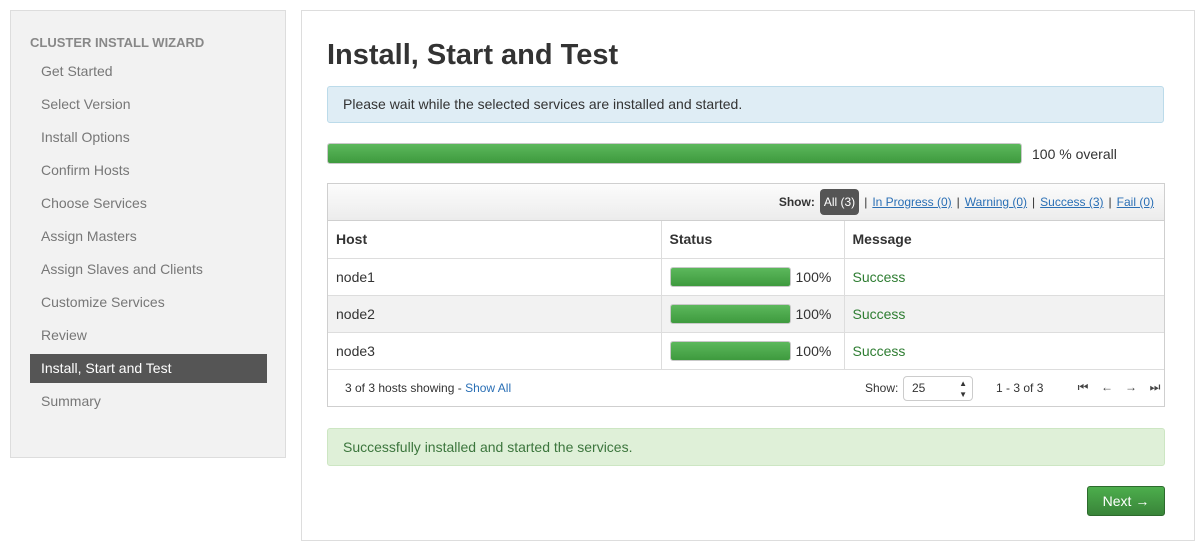 The height and width of the screenshot is (553, 1200). Describe the element at coordinates (148, 368) in the screenshot. I see `sidebar-item-install-start-test: Install, Start and Test` at that location.